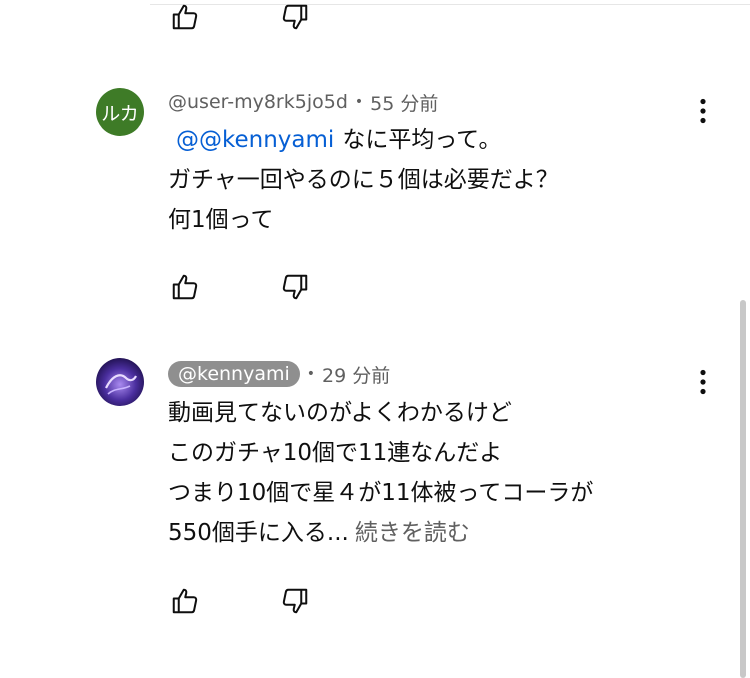  Describe the element at coordinates (319, 533) in the screenshot. I see `comment-line: 550個手に入る... 続きを読む` at that location.